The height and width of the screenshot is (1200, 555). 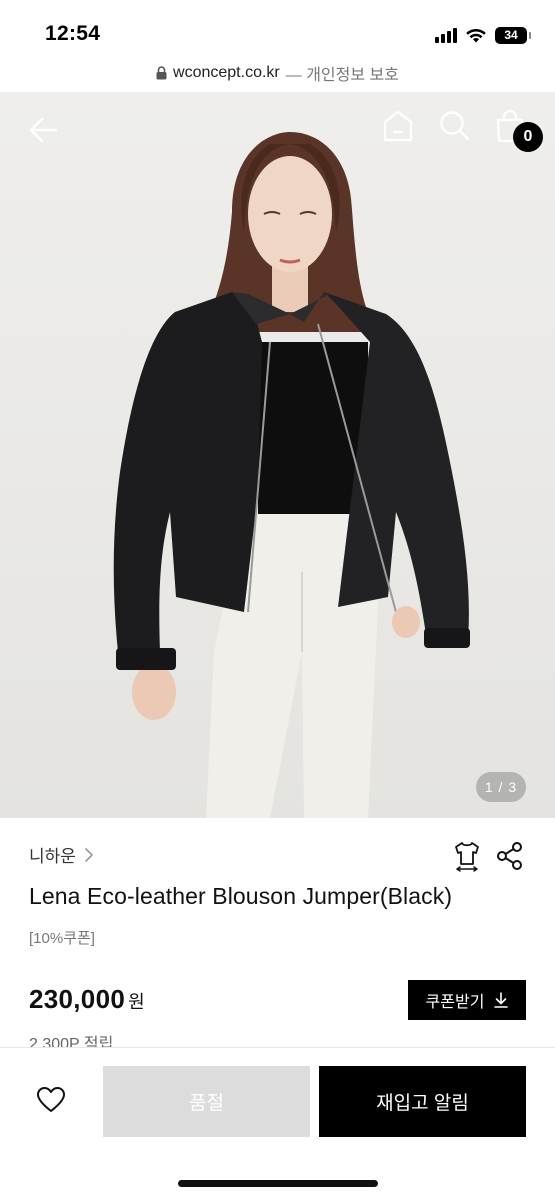 What do you see at coordinates (136, 1002) in the screenshot?
I see `price-currency: 원` at bounding box center [136, 1002].